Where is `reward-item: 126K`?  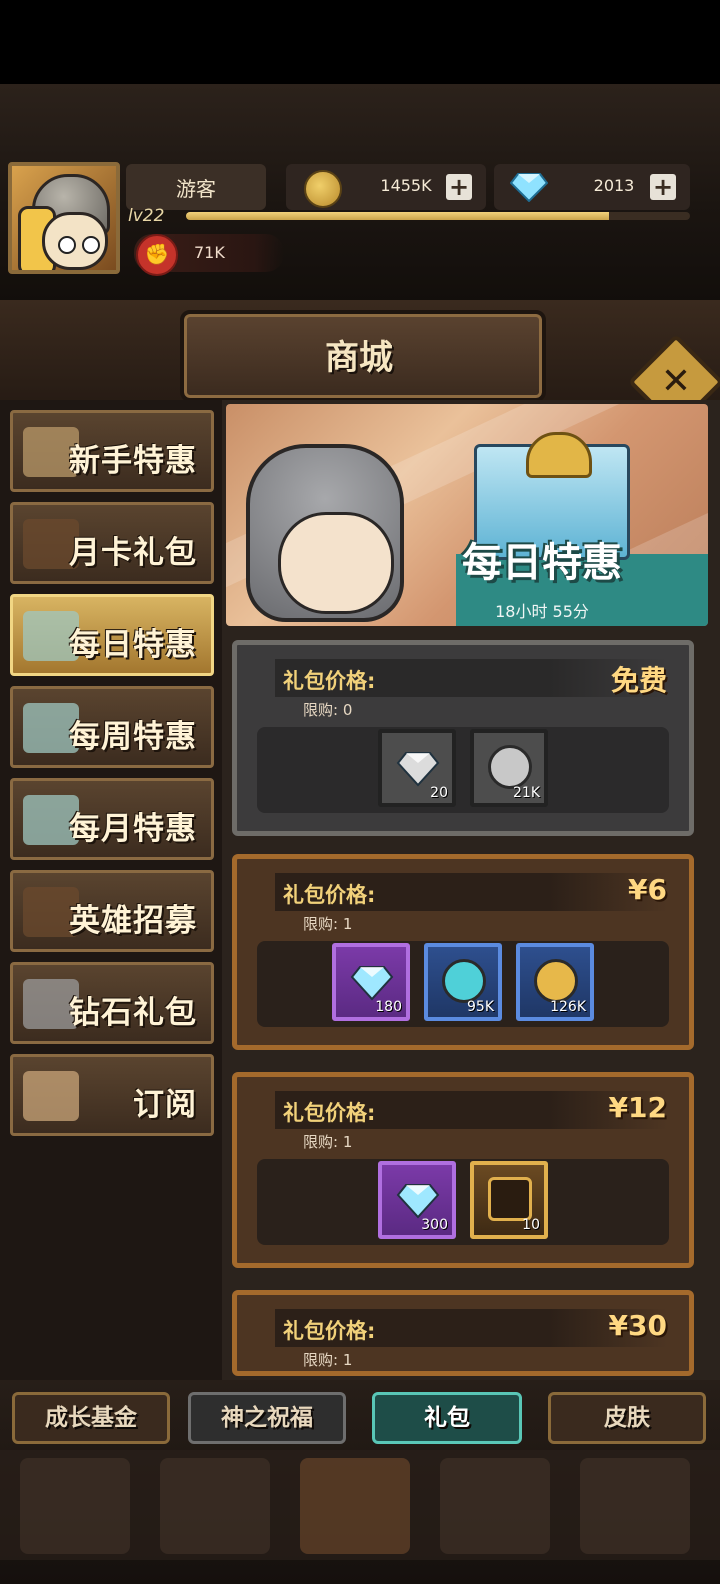
reward-item: 126K is located at coordinates (555, 982).